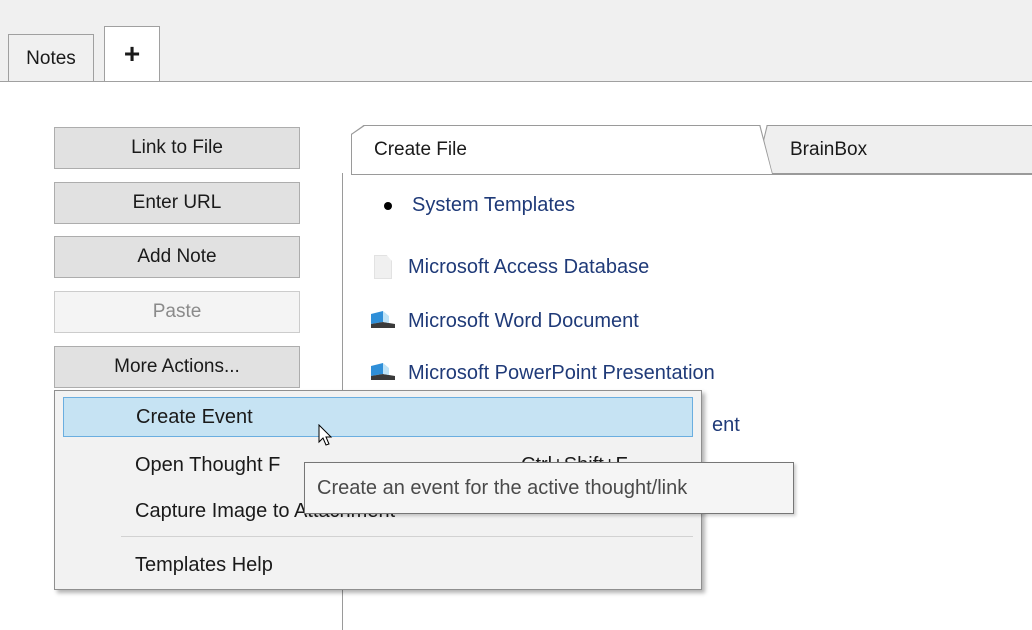 Image resolution: width=1032 pixels, height=630 pixels. I want to click on paste-button: Paste, so click(177, 312).